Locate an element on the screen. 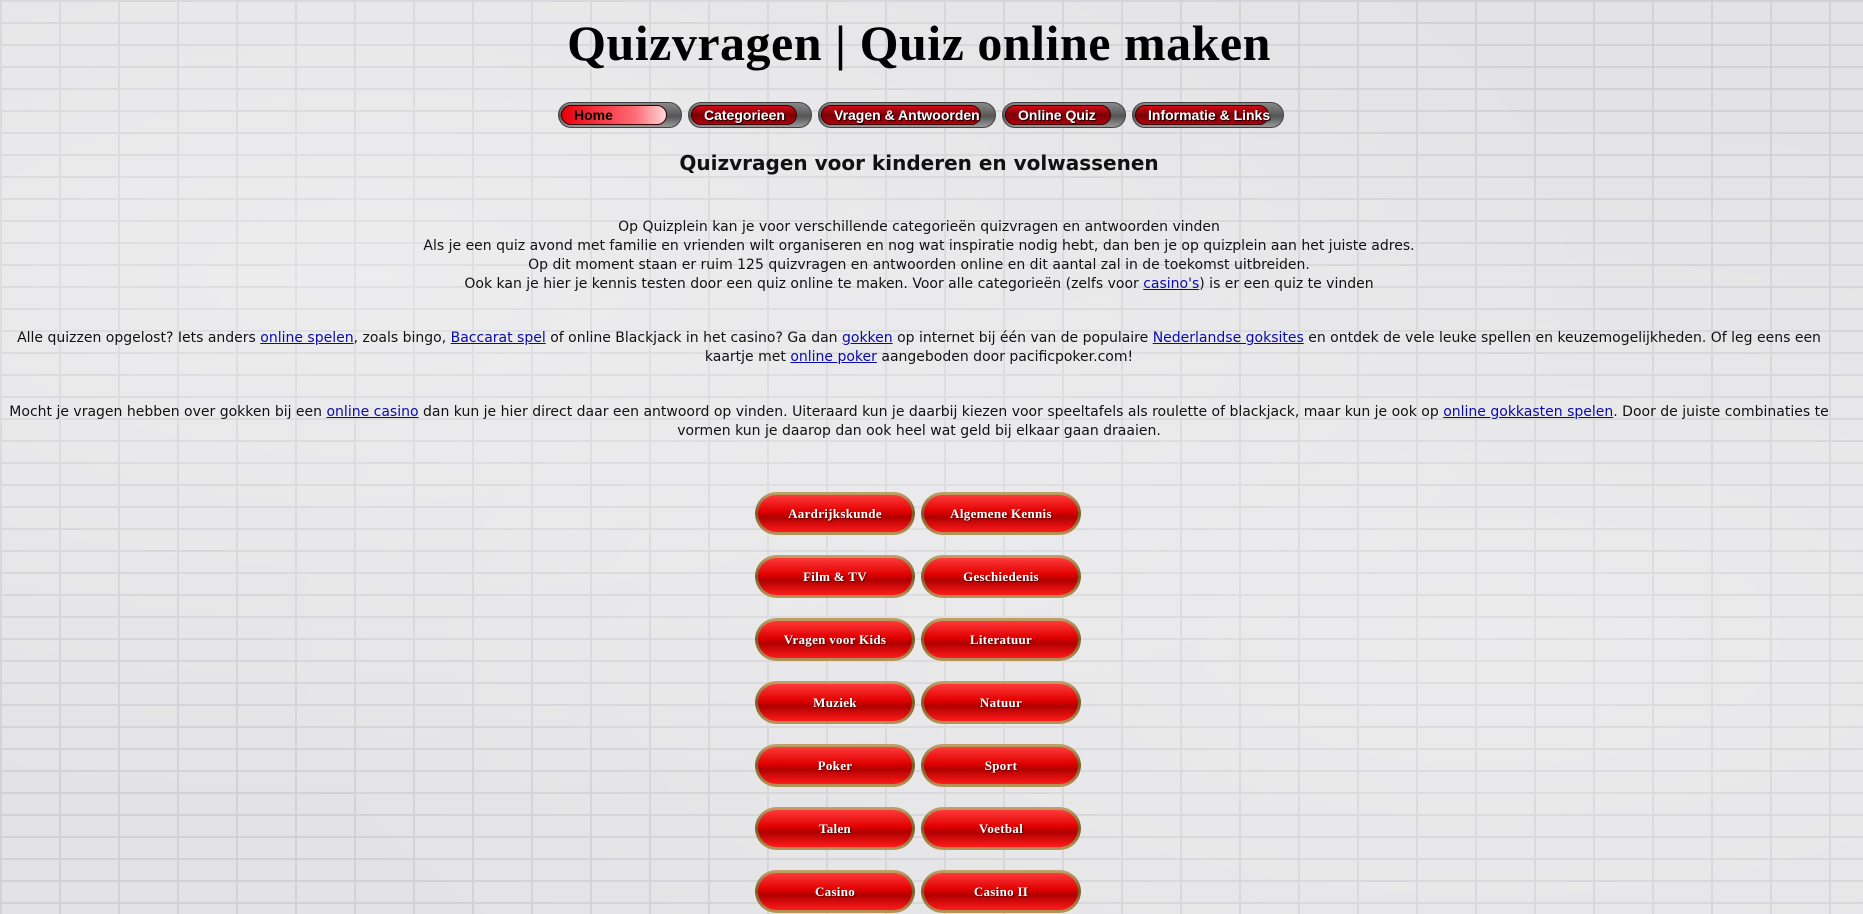  nav-home: Home is located at coordinates (620, 115).